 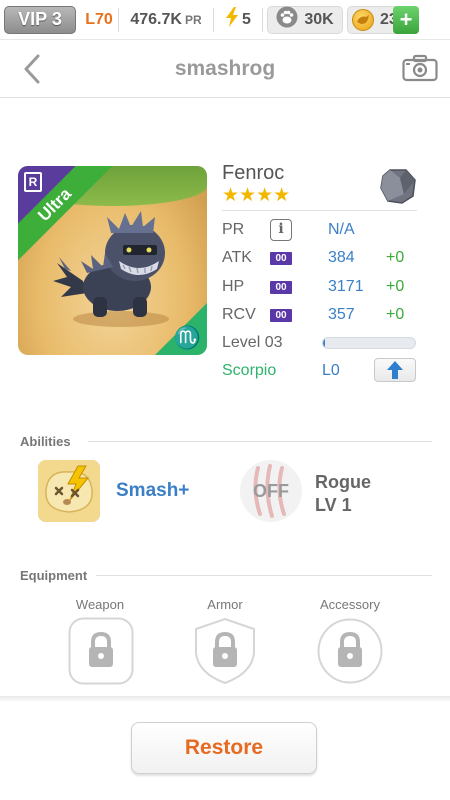 I want to click on level-label: Level 03, so click(x=252, y=342).